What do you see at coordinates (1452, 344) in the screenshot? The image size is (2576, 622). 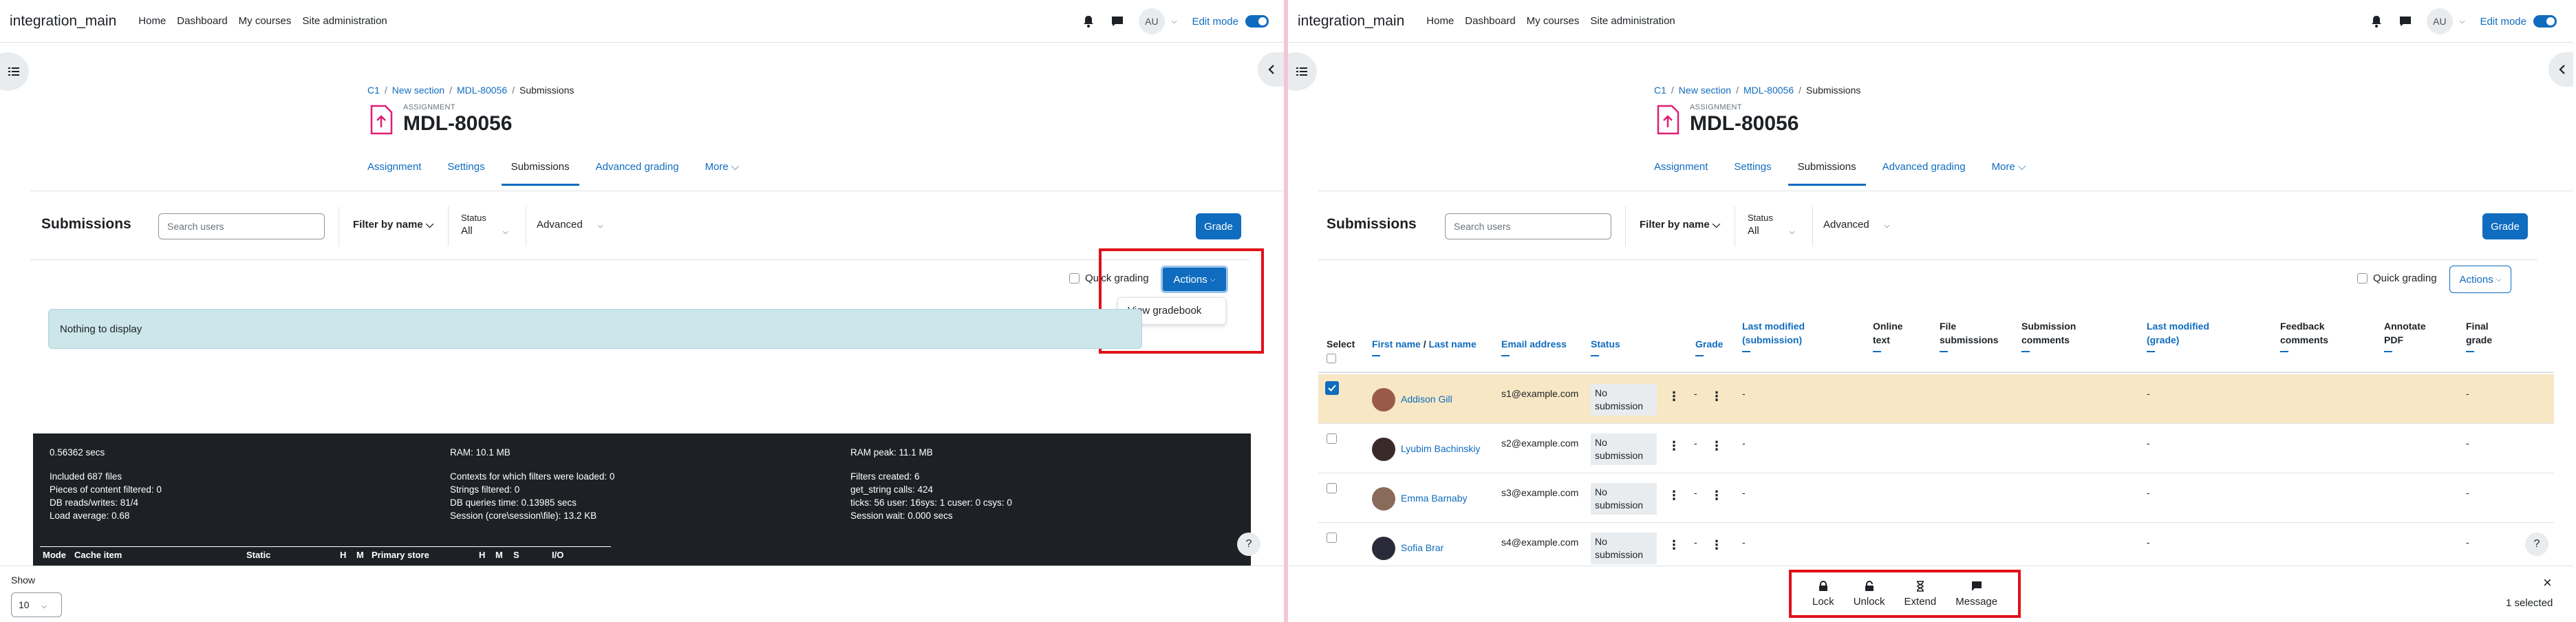 I see `th-last-name: Last name` at bounding box center [1452, 344].